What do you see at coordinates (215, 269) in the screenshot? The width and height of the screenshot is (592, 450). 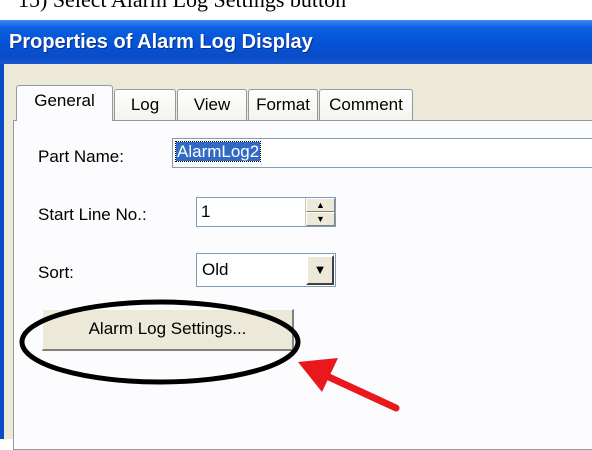 I see `sort-value: Old` at bounding box center [215, 269].